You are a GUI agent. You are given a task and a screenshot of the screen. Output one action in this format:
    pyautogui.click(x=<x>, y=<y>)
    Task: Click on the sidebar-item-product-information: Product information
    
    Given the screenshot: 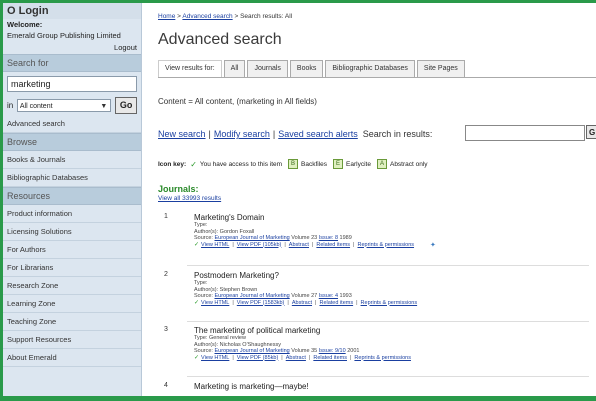 What is the action you would take?
    pyautogui.click(x=72, y=214)
    